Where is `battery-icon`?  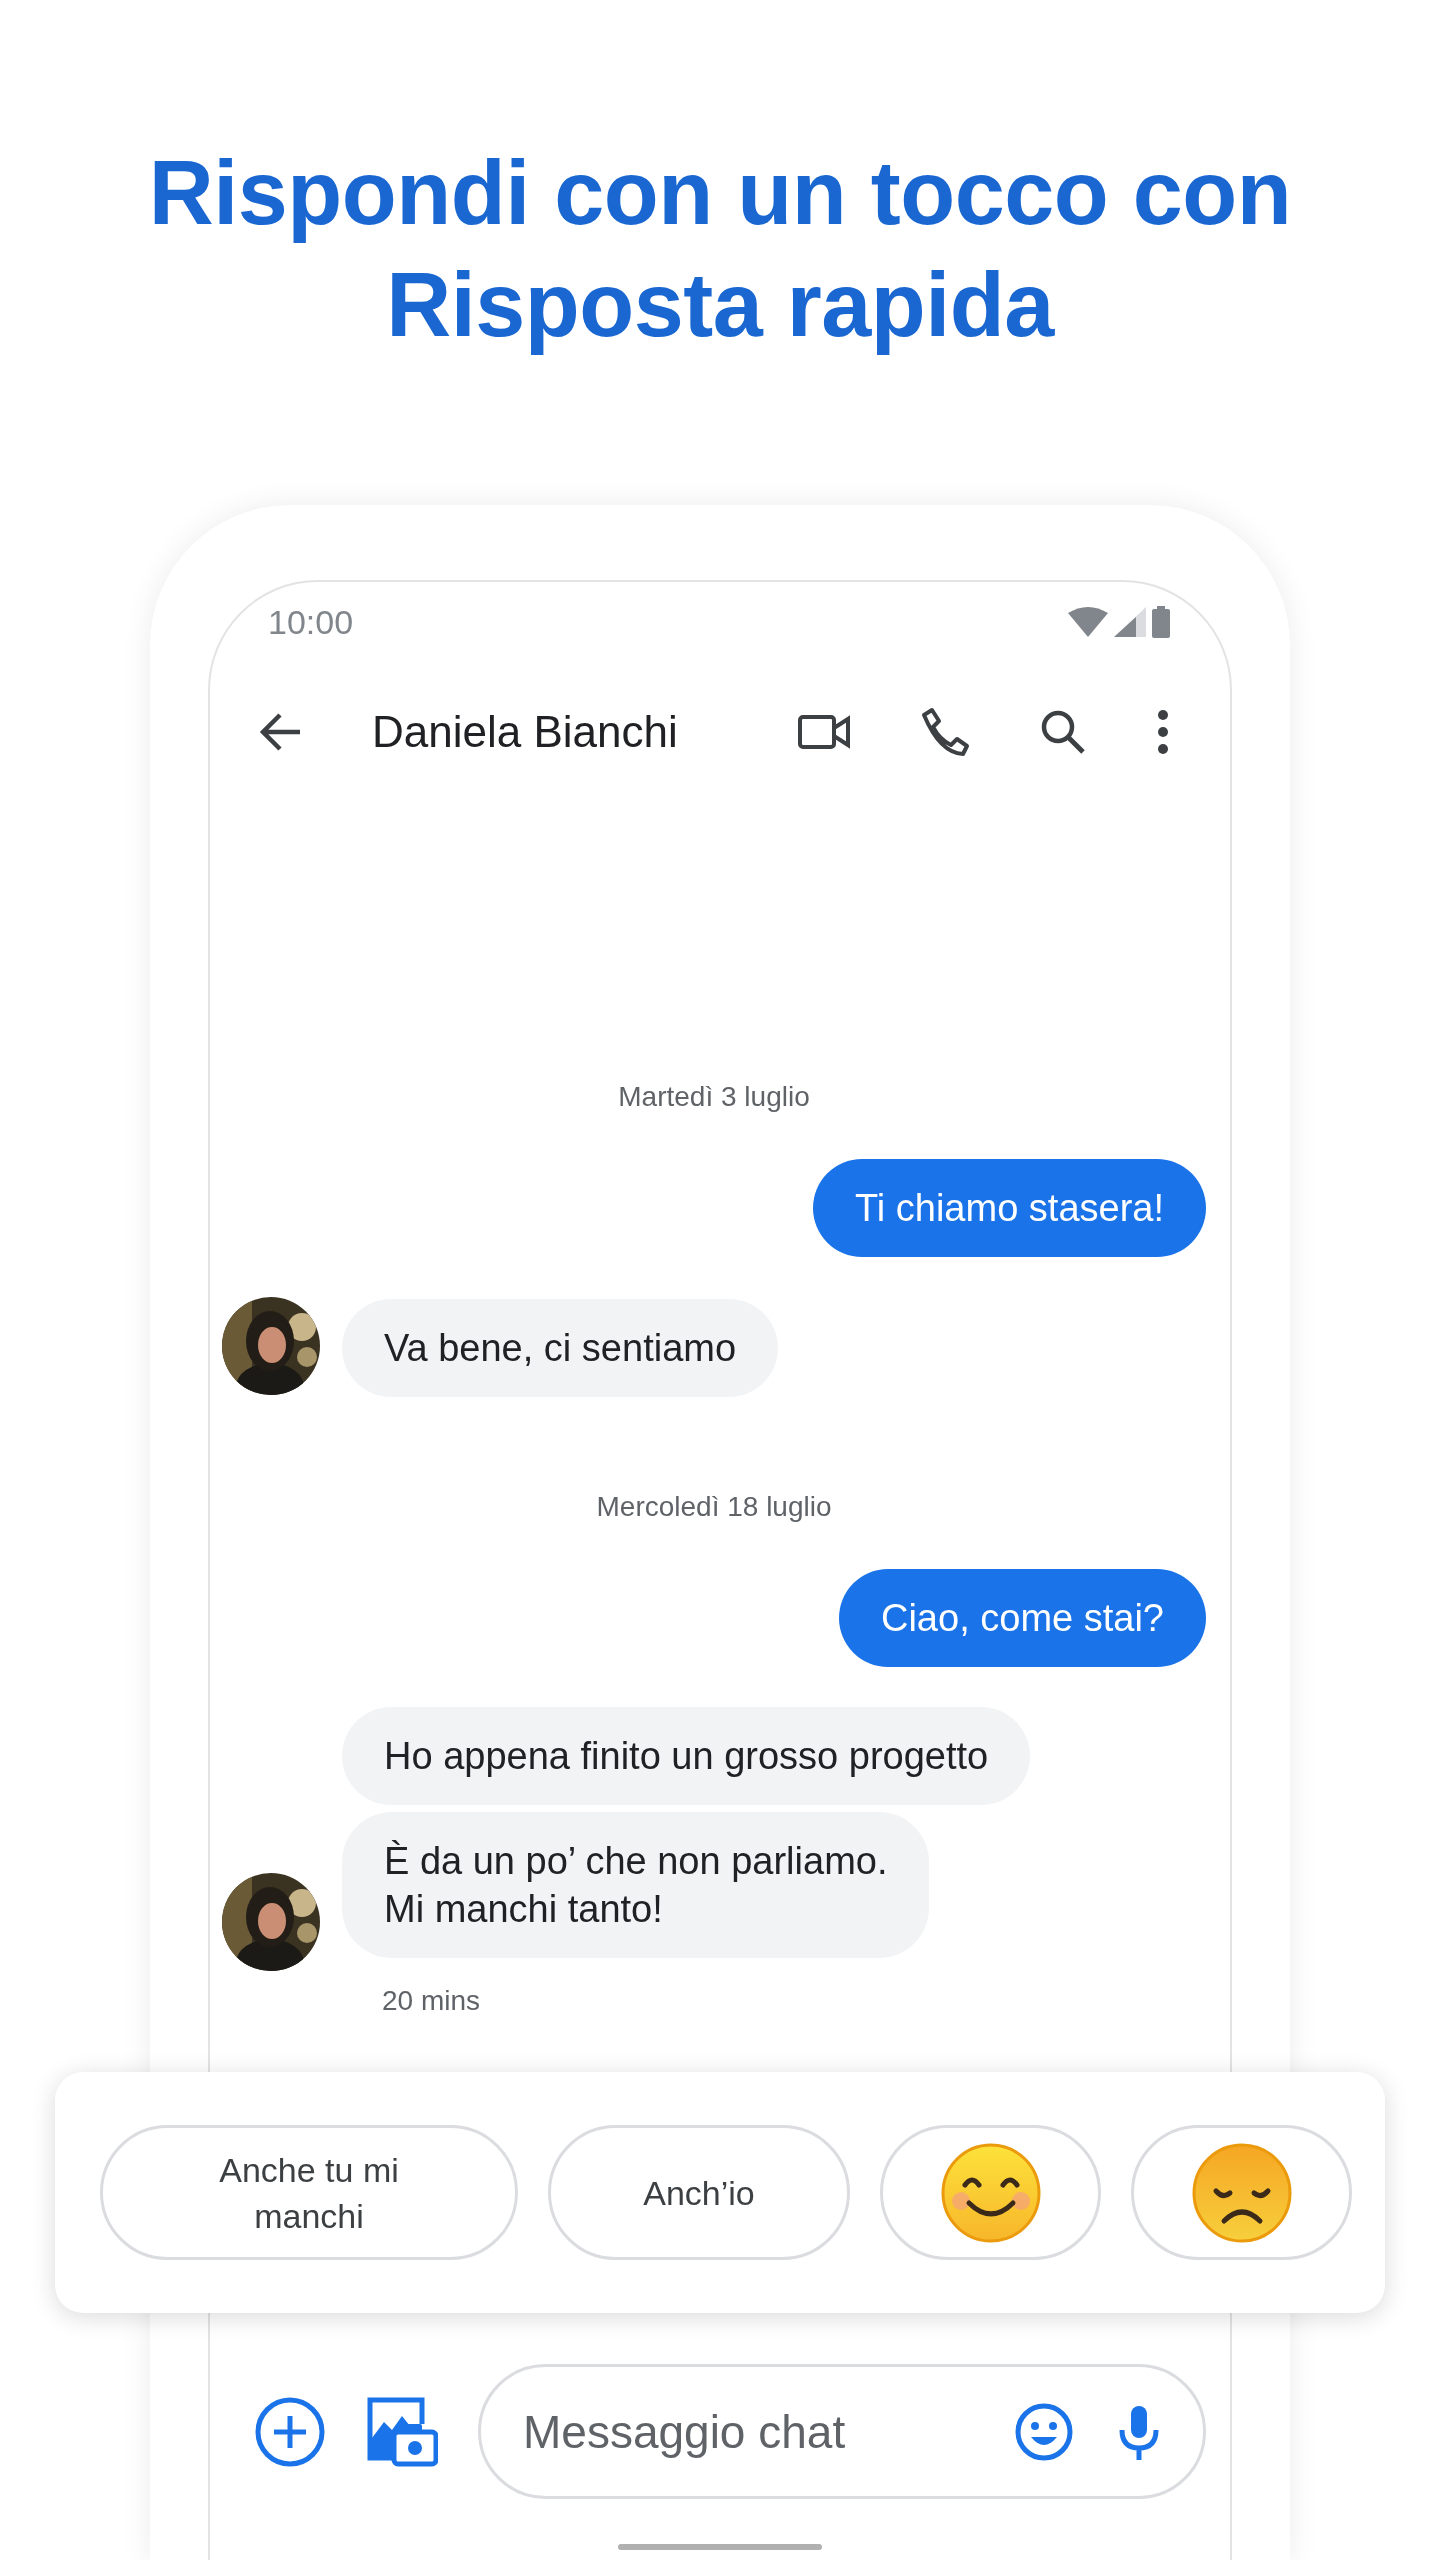 battery-icon is located at coordinates (1161, 622).